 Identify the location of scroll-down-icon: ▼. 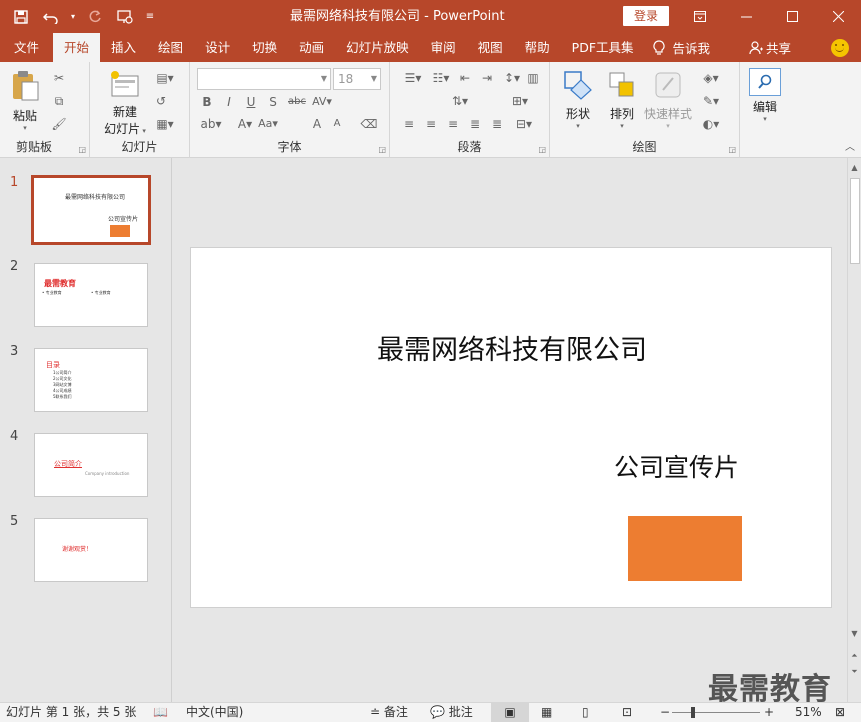
(854, 634).